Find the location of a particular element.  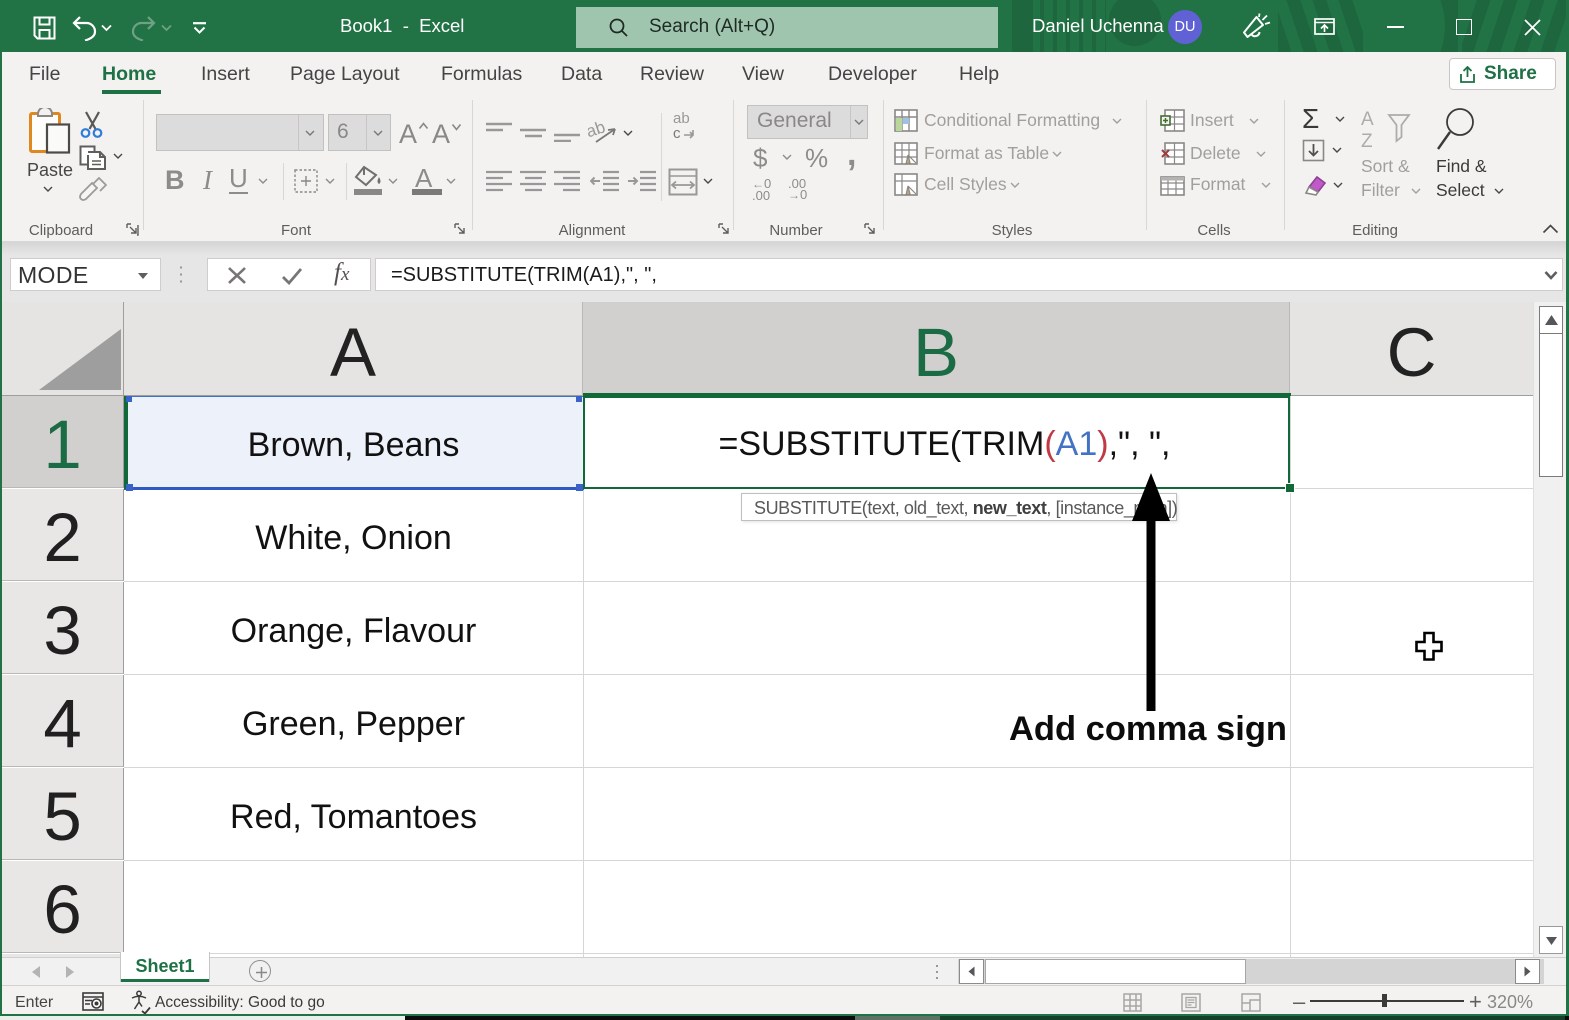

svg-text: A is located at coordinates (1367, 119).